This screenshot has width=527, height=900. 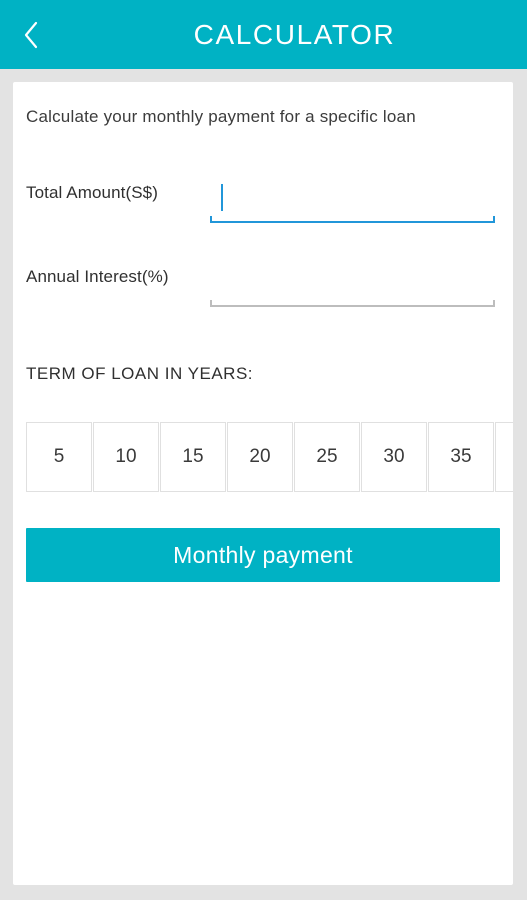 I want to click on term-option: 20, so click(x=260, y=457).